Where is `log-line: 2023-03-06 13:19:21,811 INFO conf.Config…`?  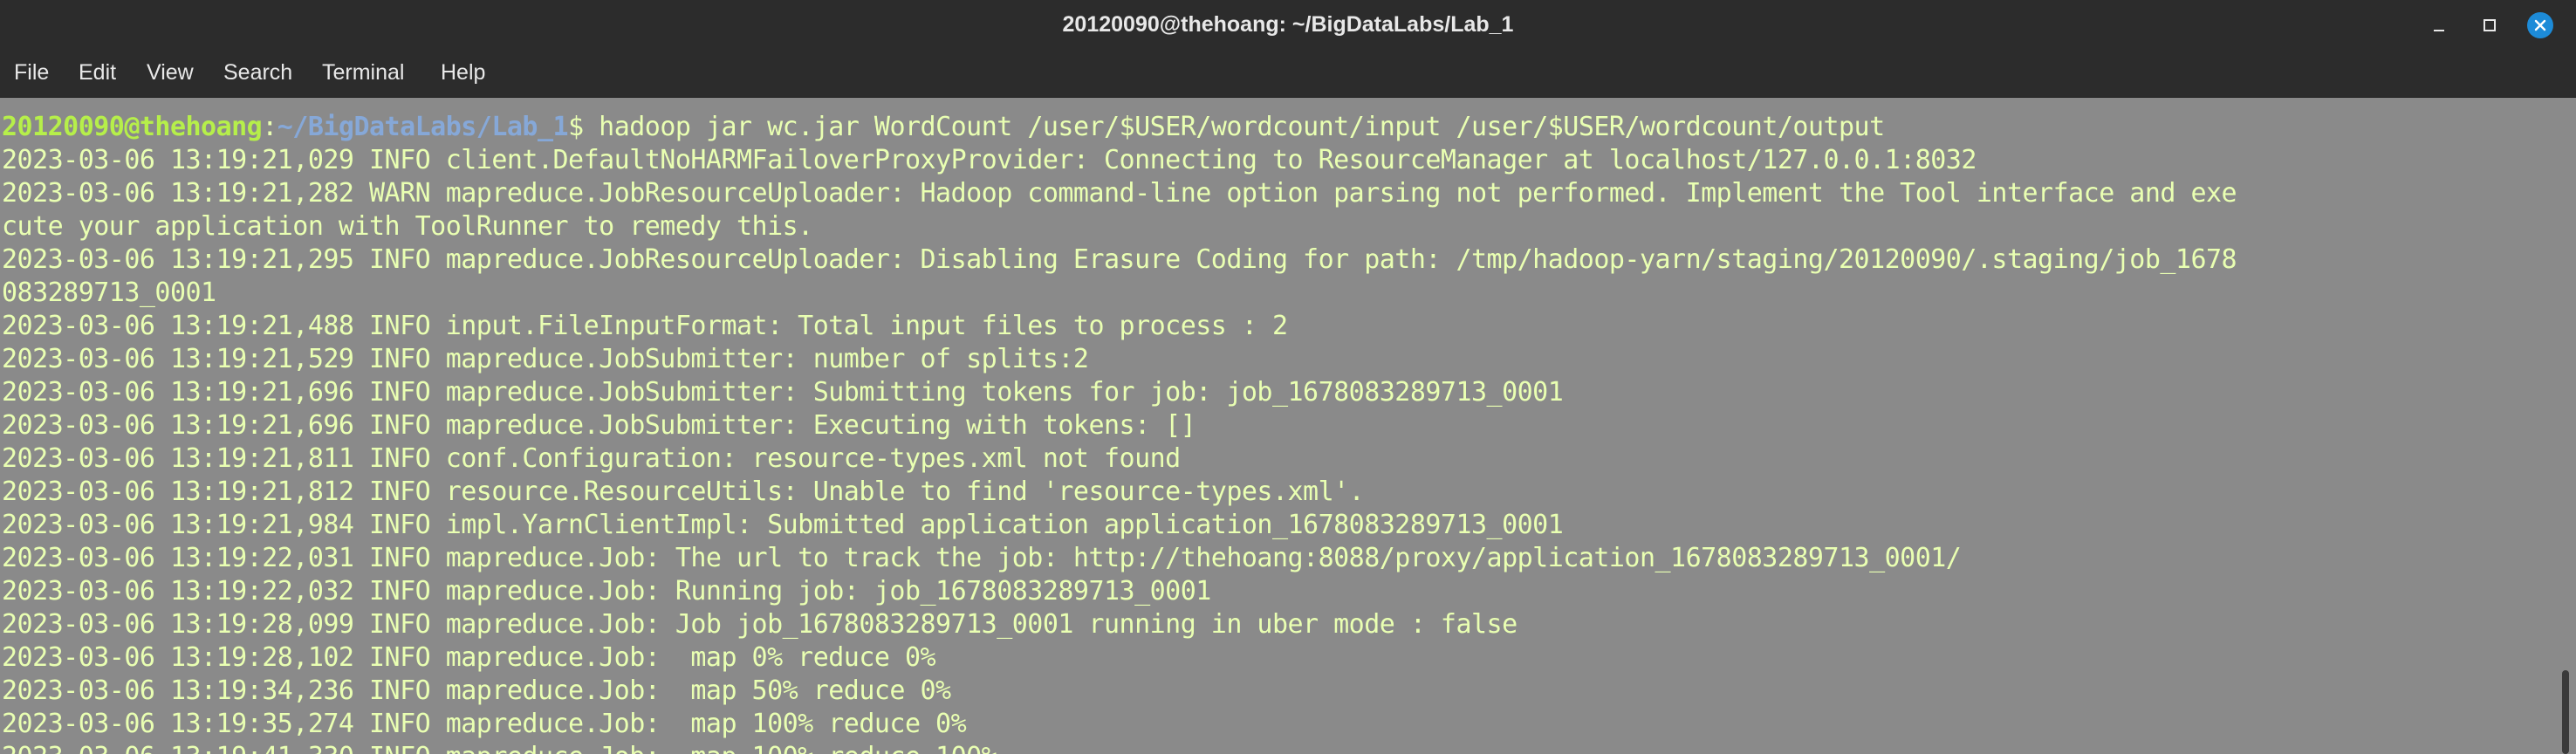 log-line: 2023-03-06 13:19:21,811 INFO conf.Config… is located at coordinates (592, 459).